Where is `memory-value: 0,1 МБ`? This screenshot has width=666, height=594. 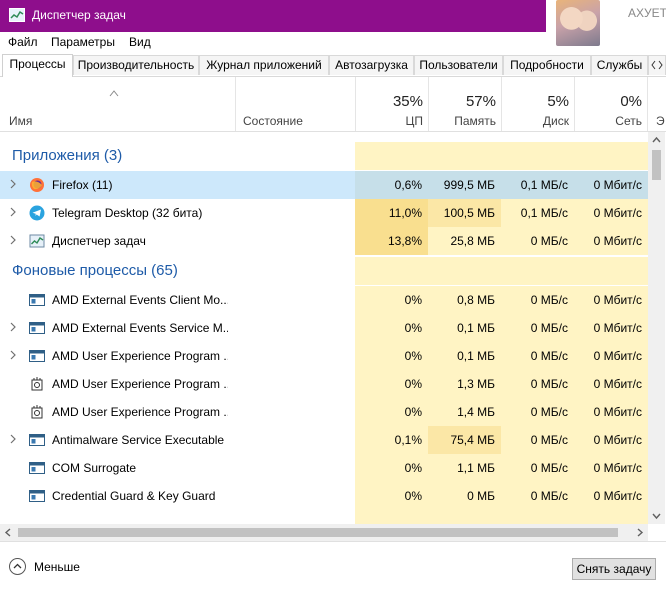 memory-value: 0,1 МБ is located at coordinates (476, 356).